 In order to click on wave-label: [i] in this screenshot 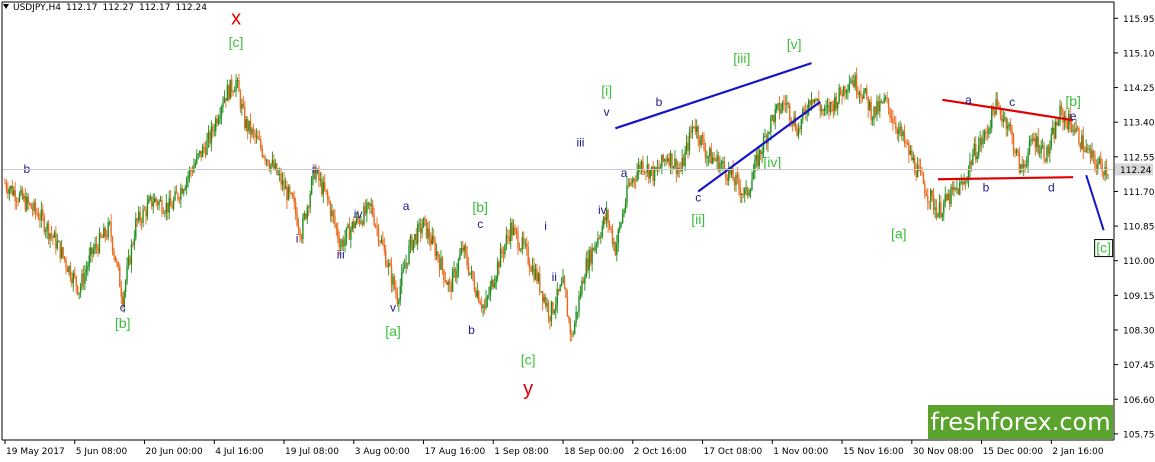, I will do `click(606, 91)`.